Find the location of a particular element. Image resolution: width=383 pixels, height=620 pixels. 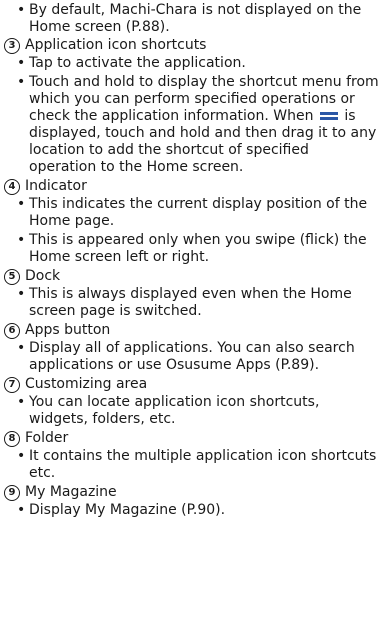

section-heading: 6 Apps button is located at coordinates (191, 330).